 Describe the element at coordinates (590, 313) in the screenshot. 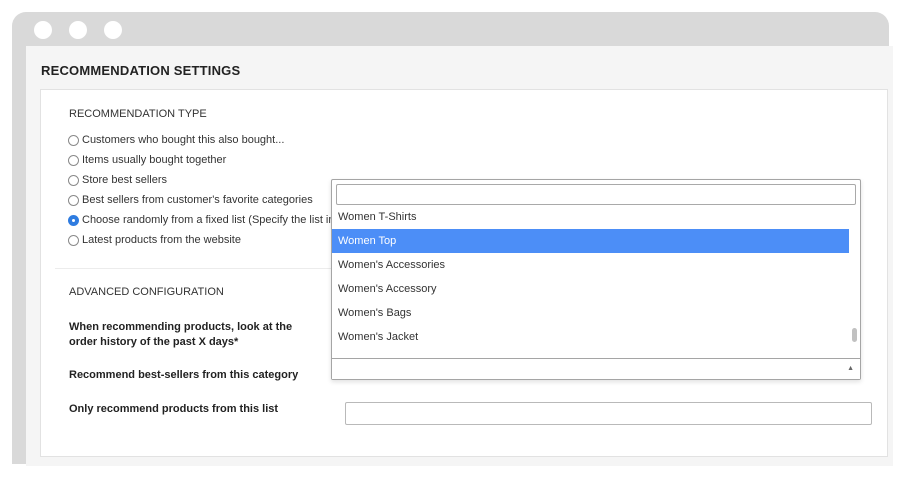

I see `dropdown-option: Women's Bags` at that location.